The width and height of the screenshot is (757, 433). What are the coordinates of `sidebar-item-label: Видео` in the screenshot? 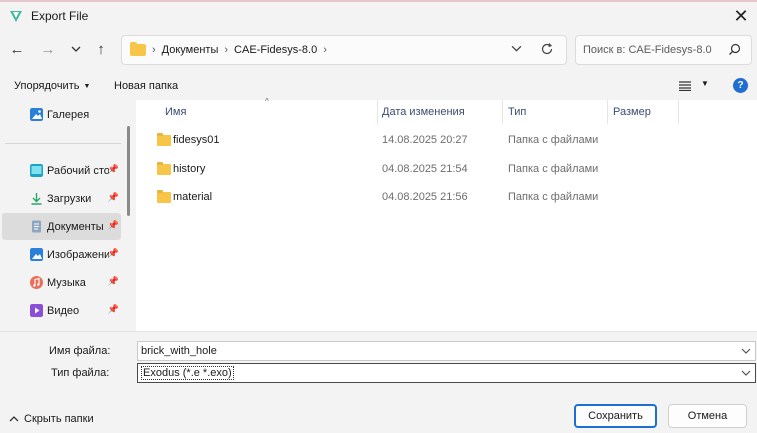 It's located at (63, 310).